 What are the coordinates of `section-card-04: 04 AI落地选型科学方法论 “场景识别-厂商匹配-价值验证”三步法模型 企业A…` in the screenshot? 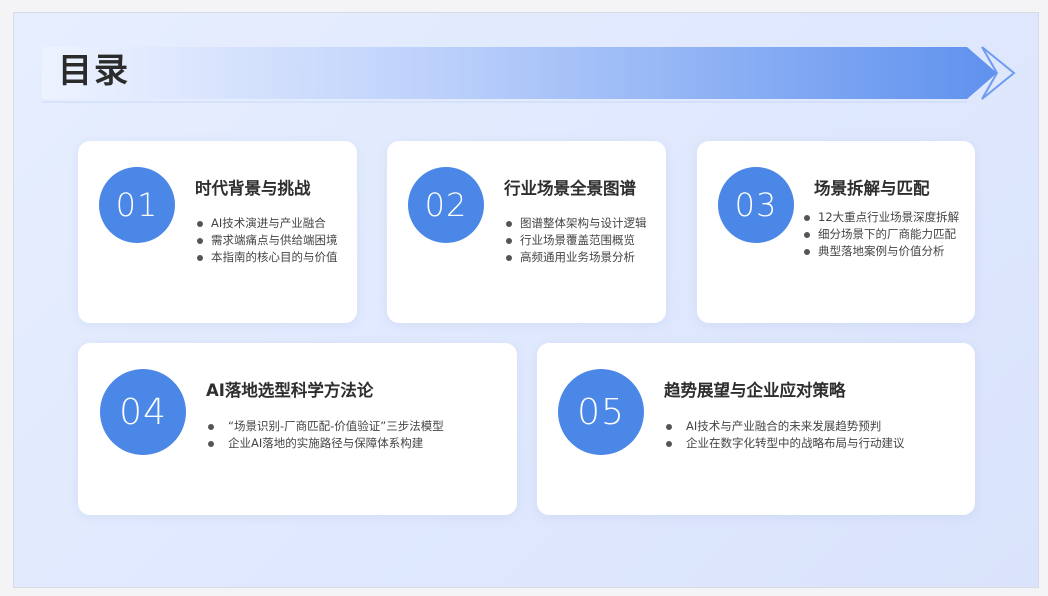 It's located at (297, 429).